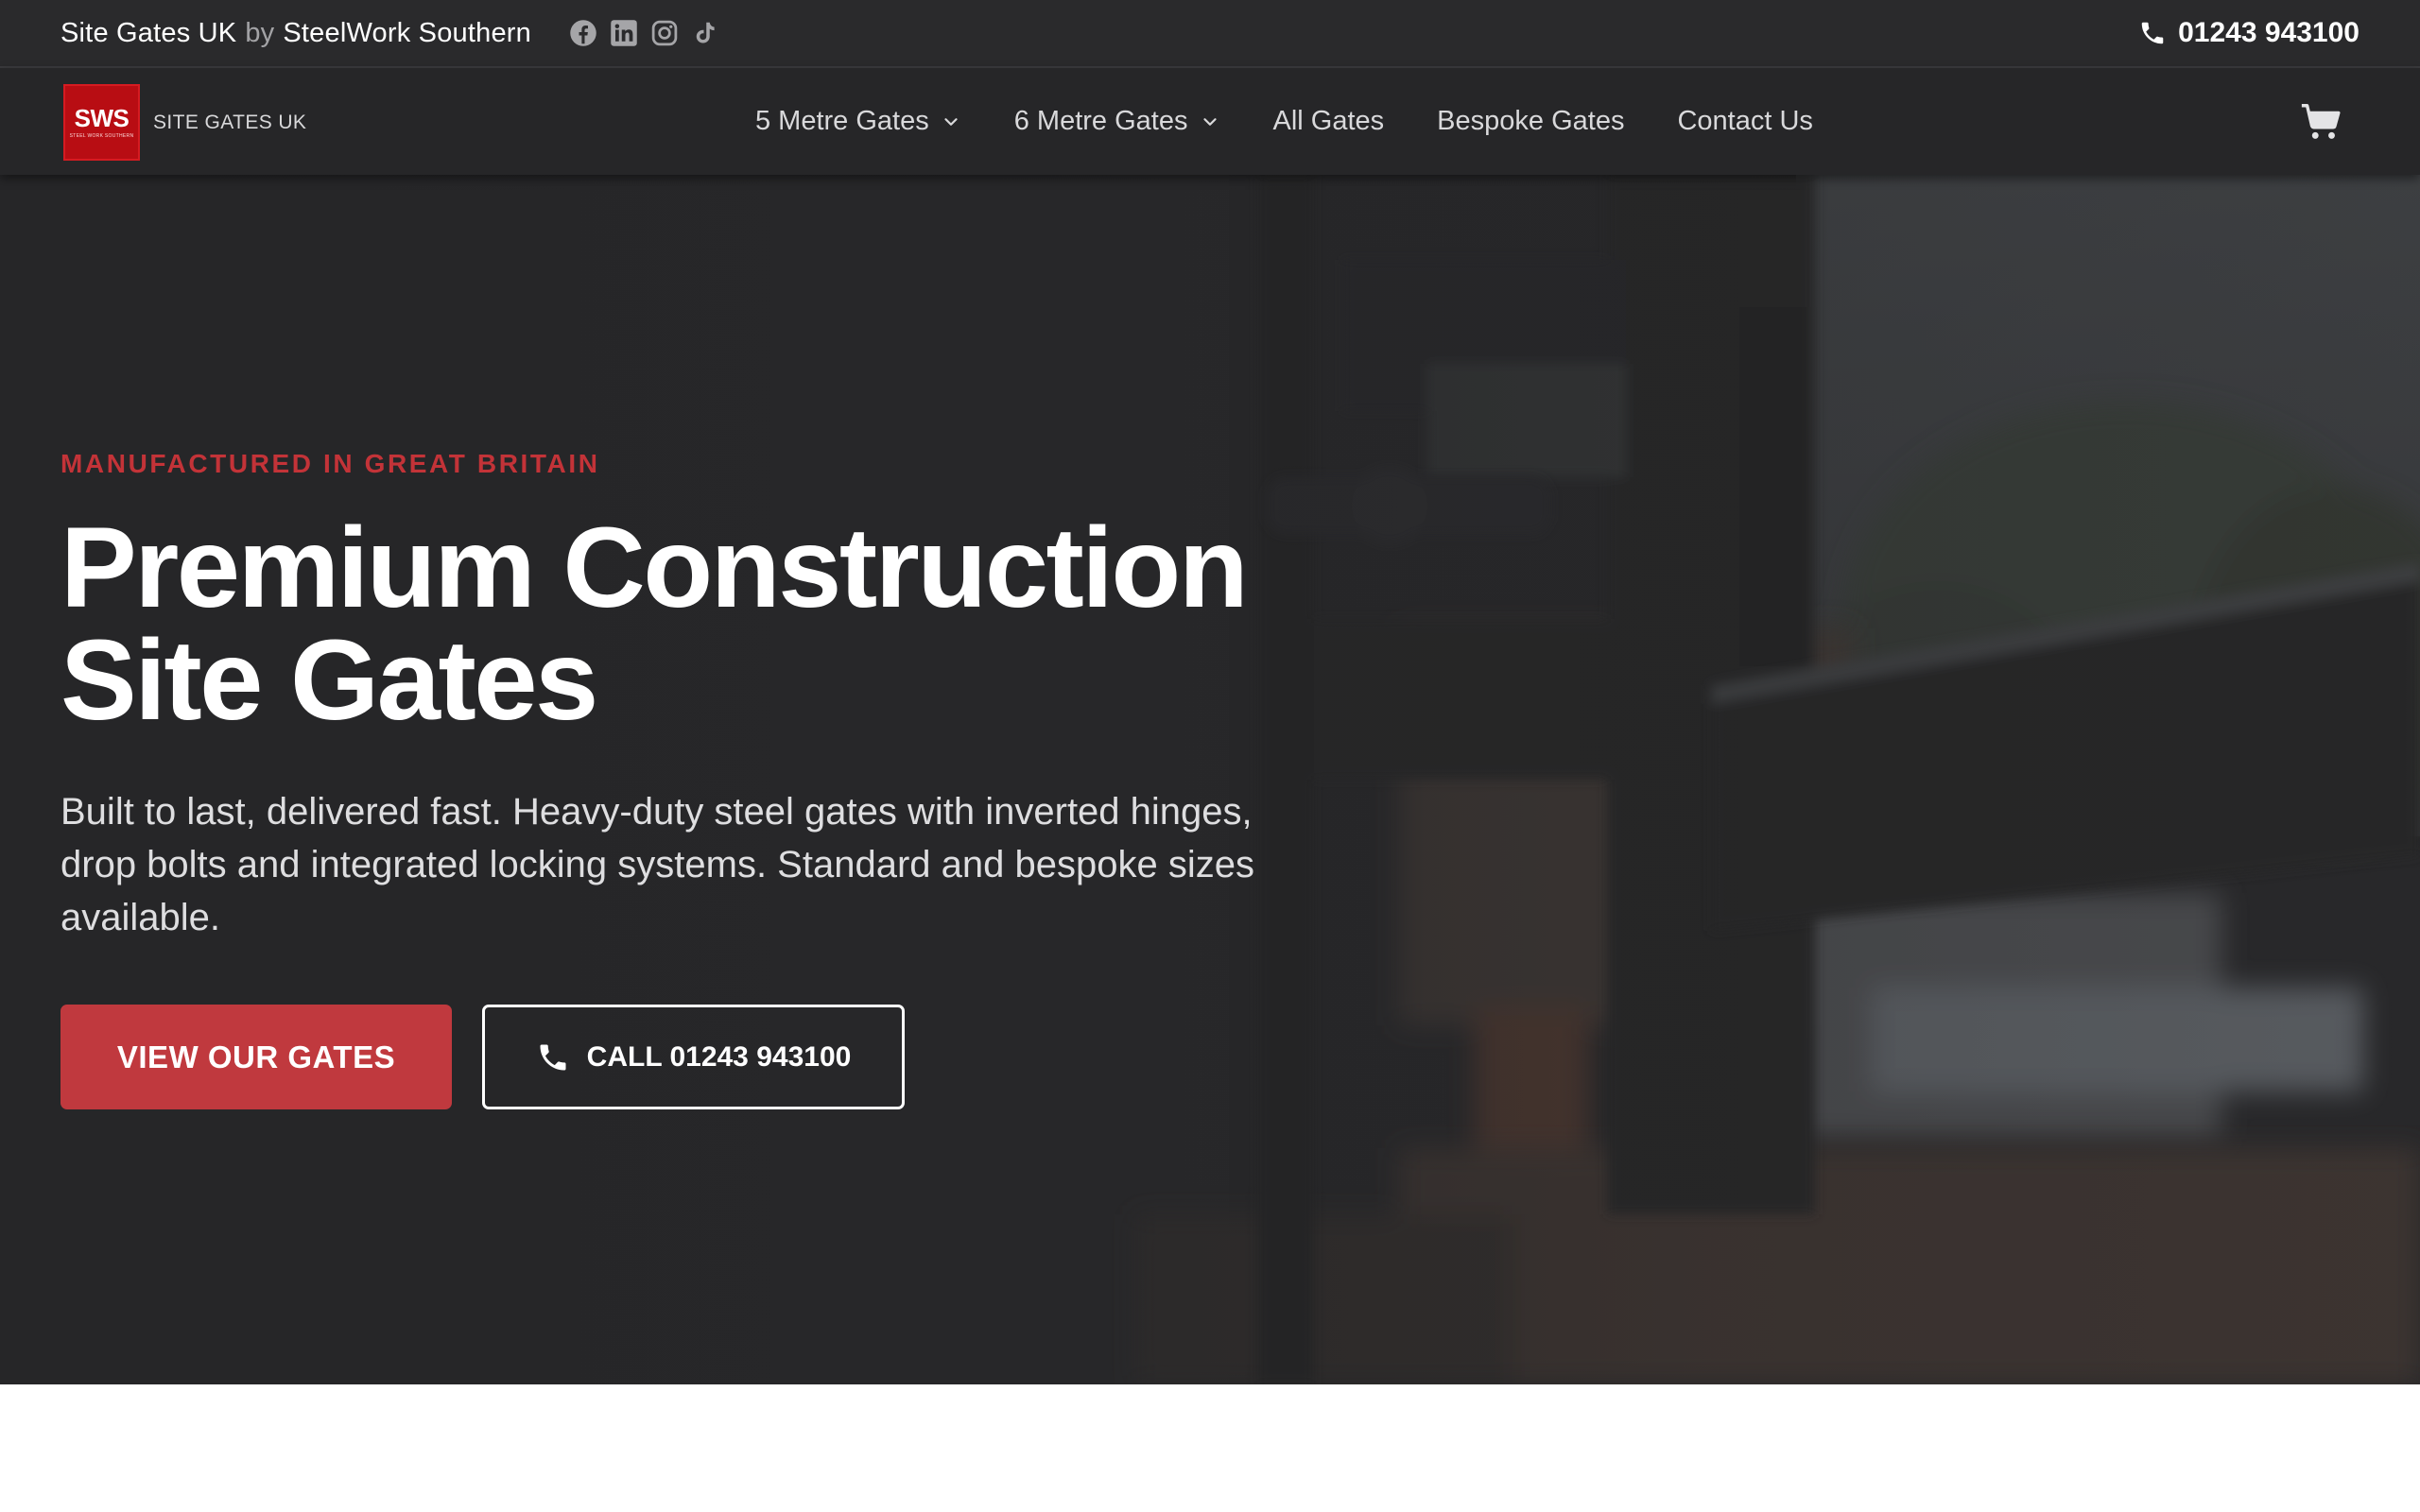  I want to click on nav-item-bespoke-gates: Bespoke Gates, so click(1530, 121).